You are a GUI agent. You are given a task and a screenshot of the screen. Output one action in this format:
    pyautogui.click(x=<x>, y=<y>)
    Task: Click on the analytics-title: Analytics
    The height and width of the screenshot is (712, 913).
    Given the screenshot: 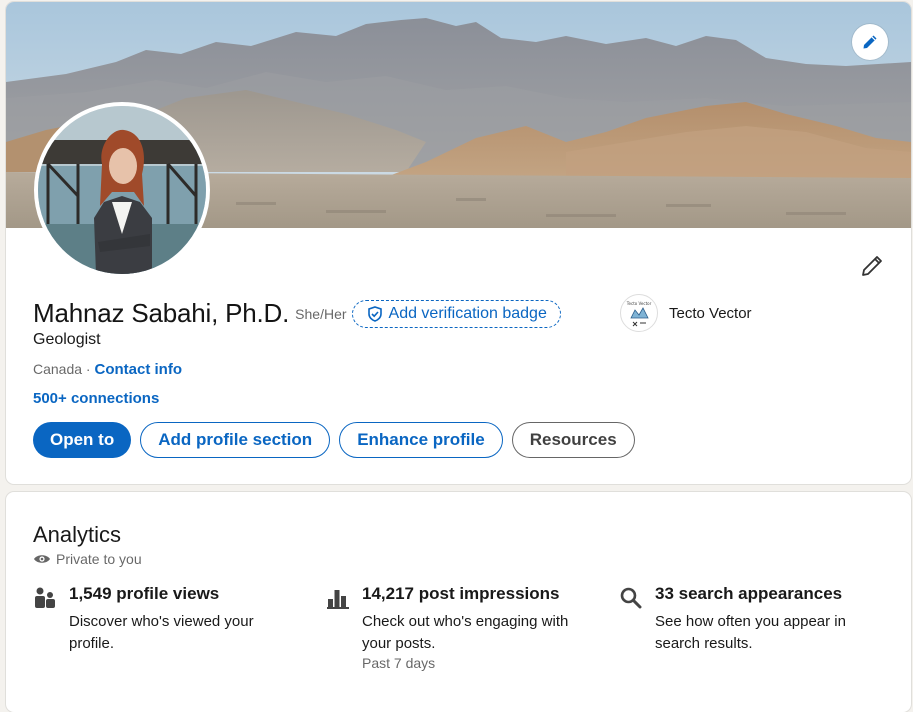 What is the action you would take?
    pyautogui.click(x=77, y=534)
    